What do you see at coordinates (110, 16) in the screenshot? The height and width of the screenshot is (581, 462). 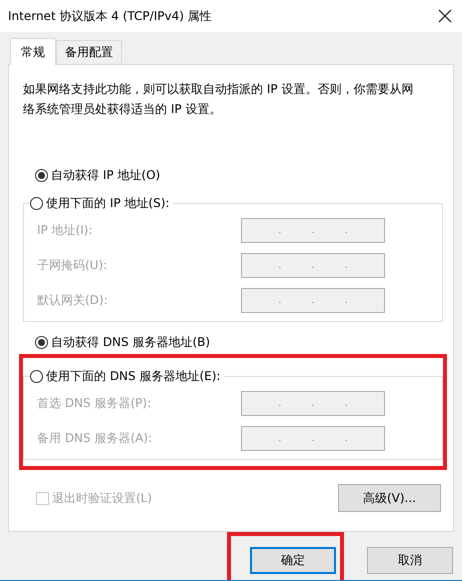 I see `window-title: Internet 协议版本 4 (TCP/IPv4) 属性` at bounding box center [110, 16].